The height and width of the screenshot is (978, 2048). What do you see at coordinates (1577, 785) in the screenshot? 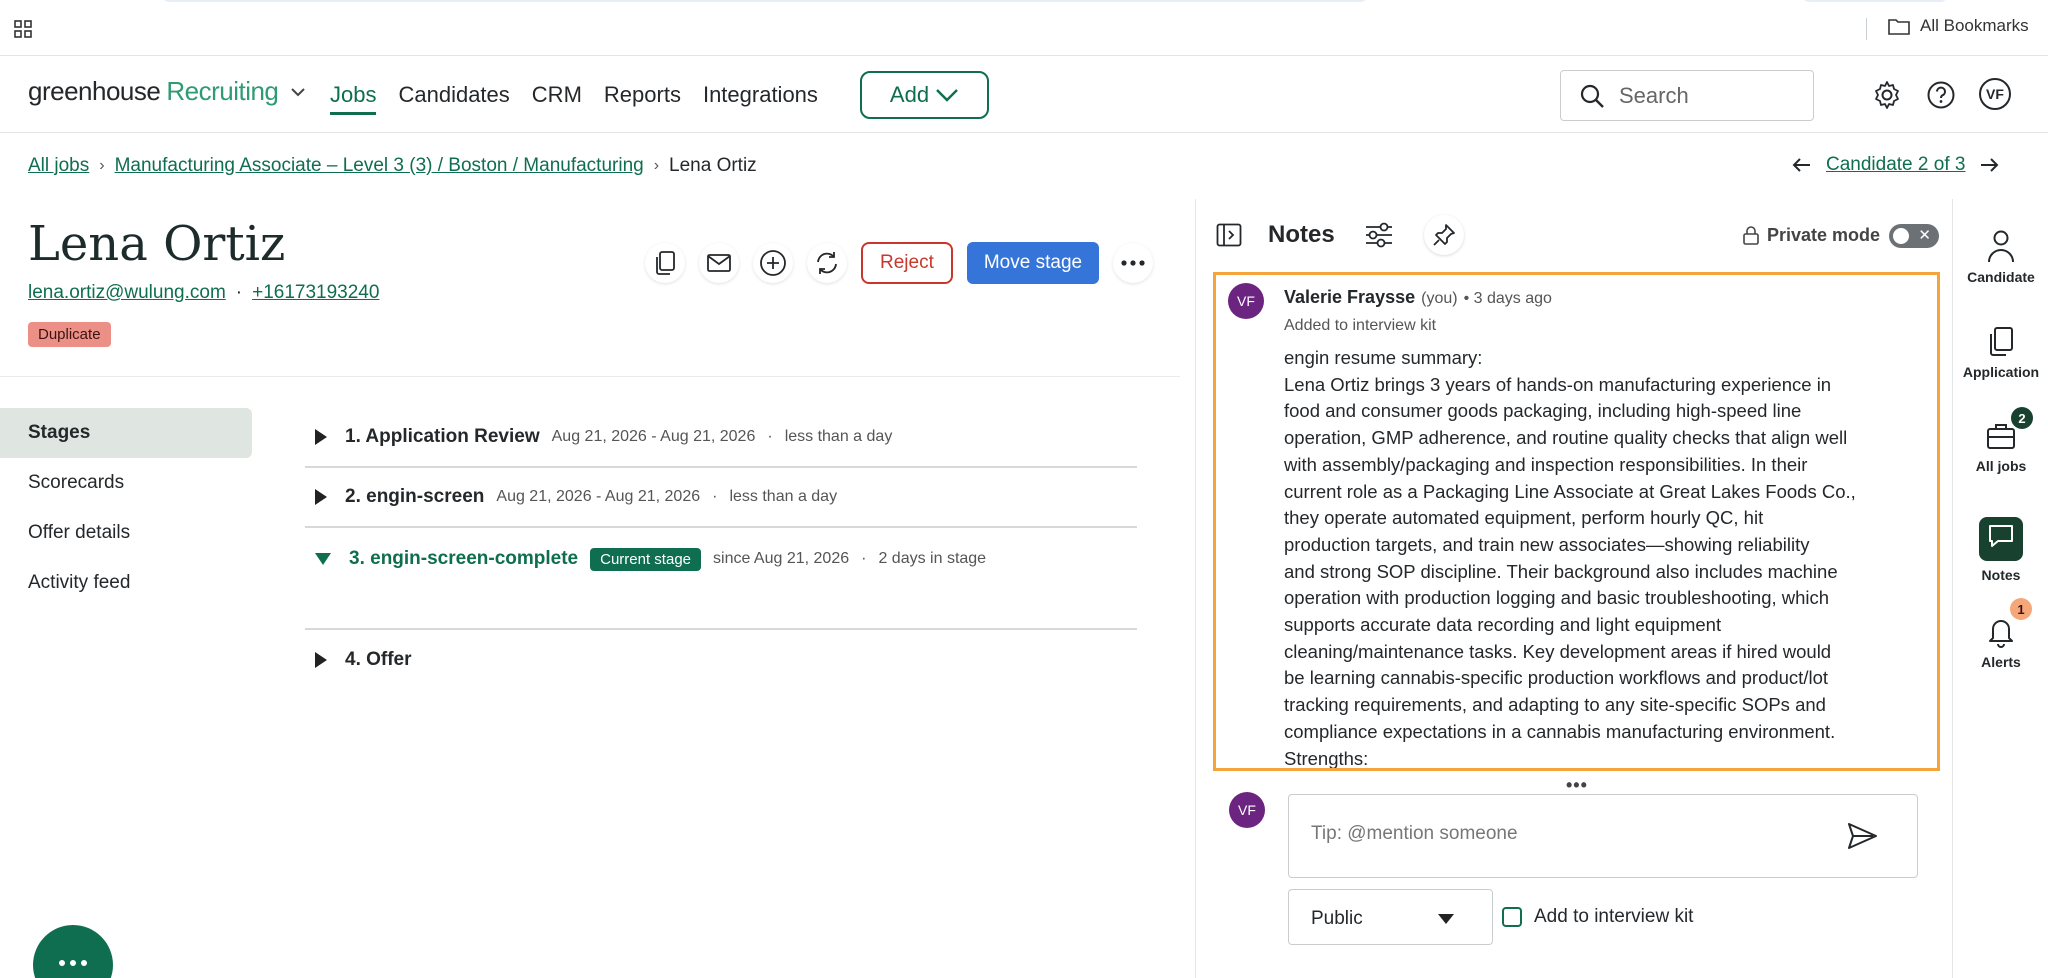
I see `resize-handle-icon: •••` at bounding box center [1577, 785].